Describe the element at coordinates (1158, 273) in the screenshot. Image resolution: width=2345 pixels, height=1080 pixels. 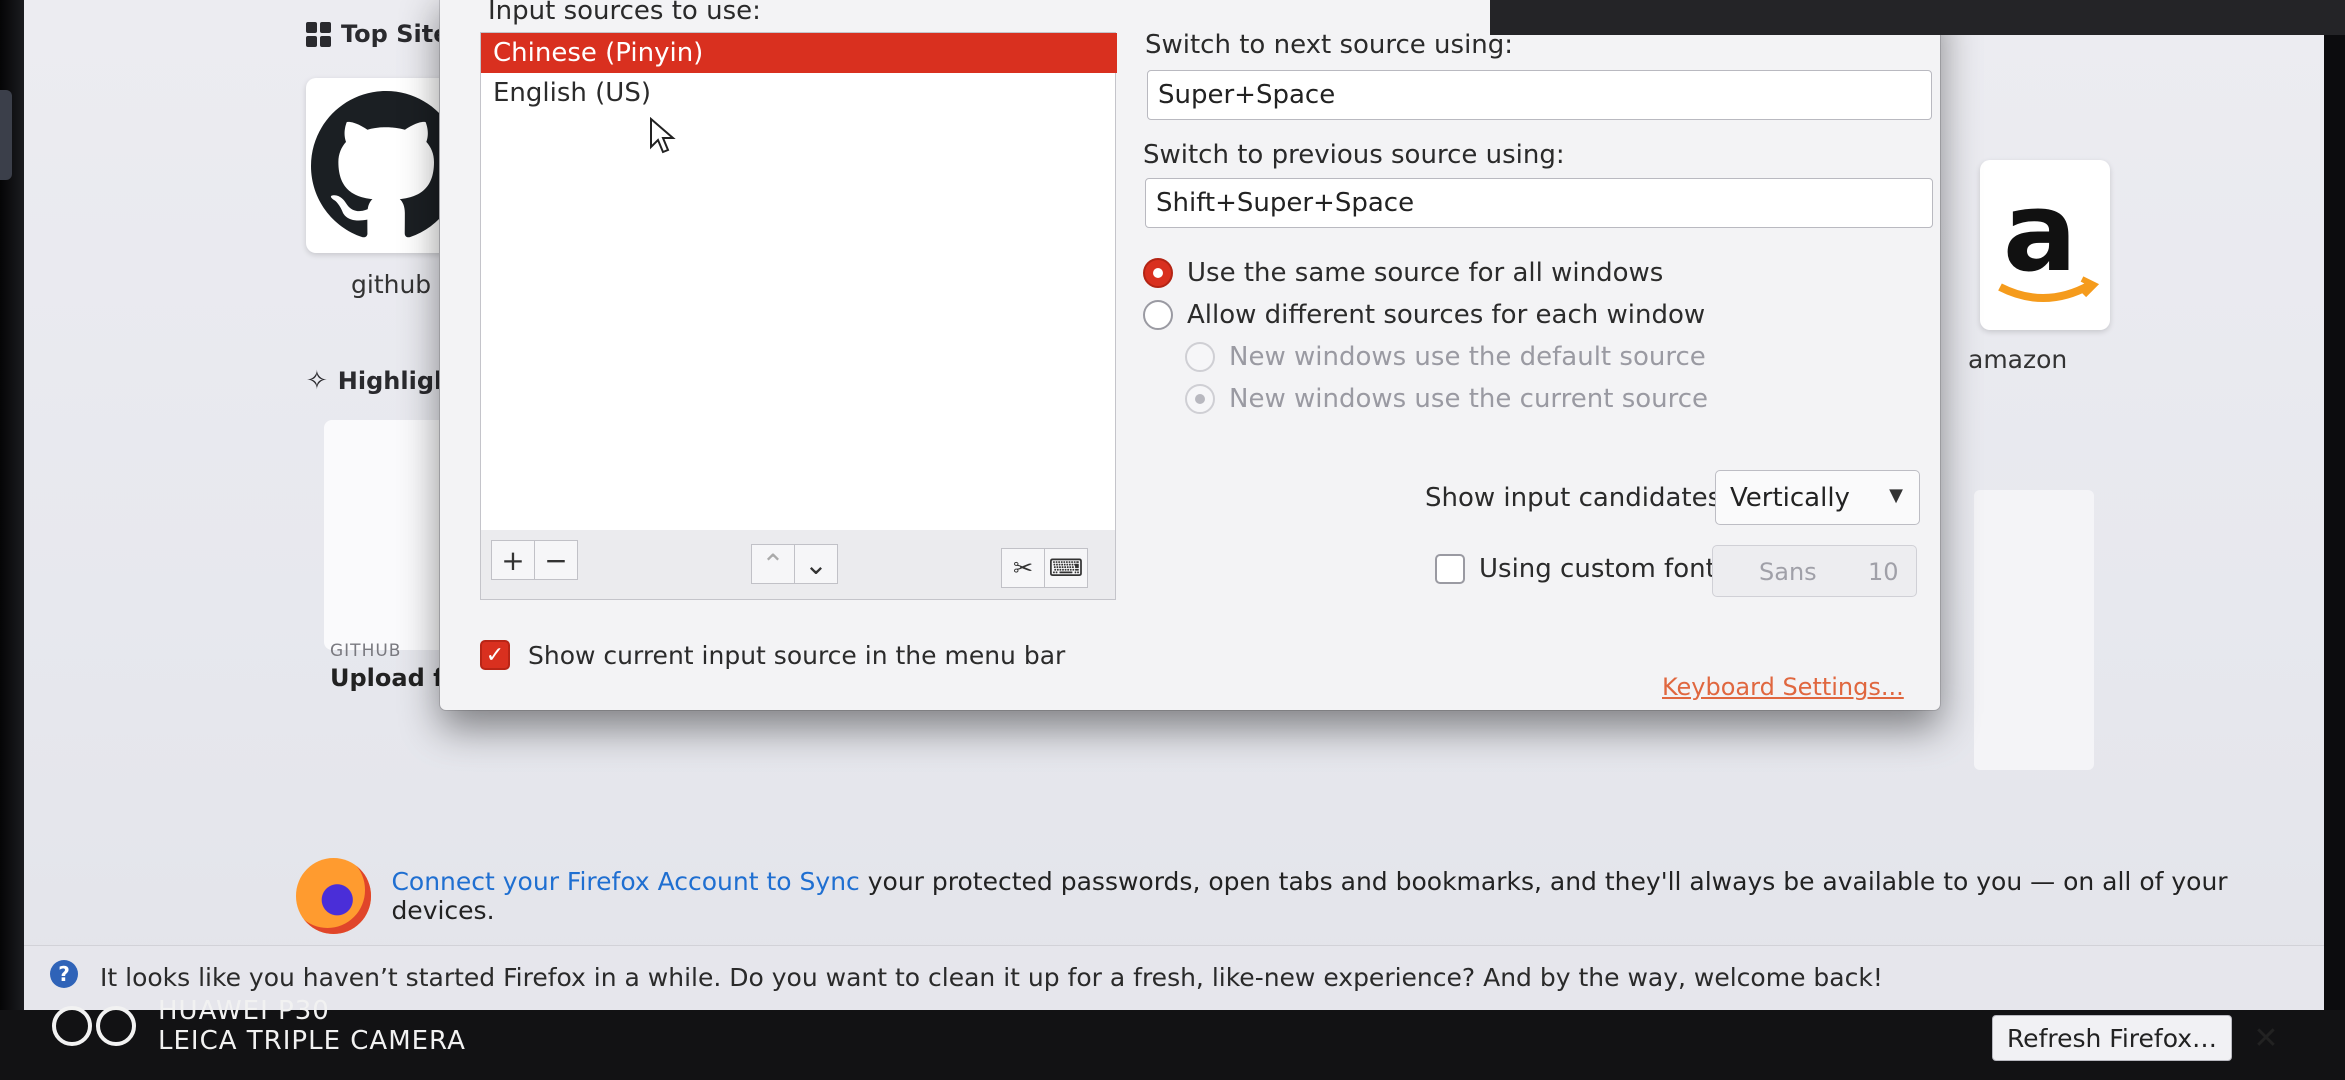
I see `radio-same-source-button` at that location.